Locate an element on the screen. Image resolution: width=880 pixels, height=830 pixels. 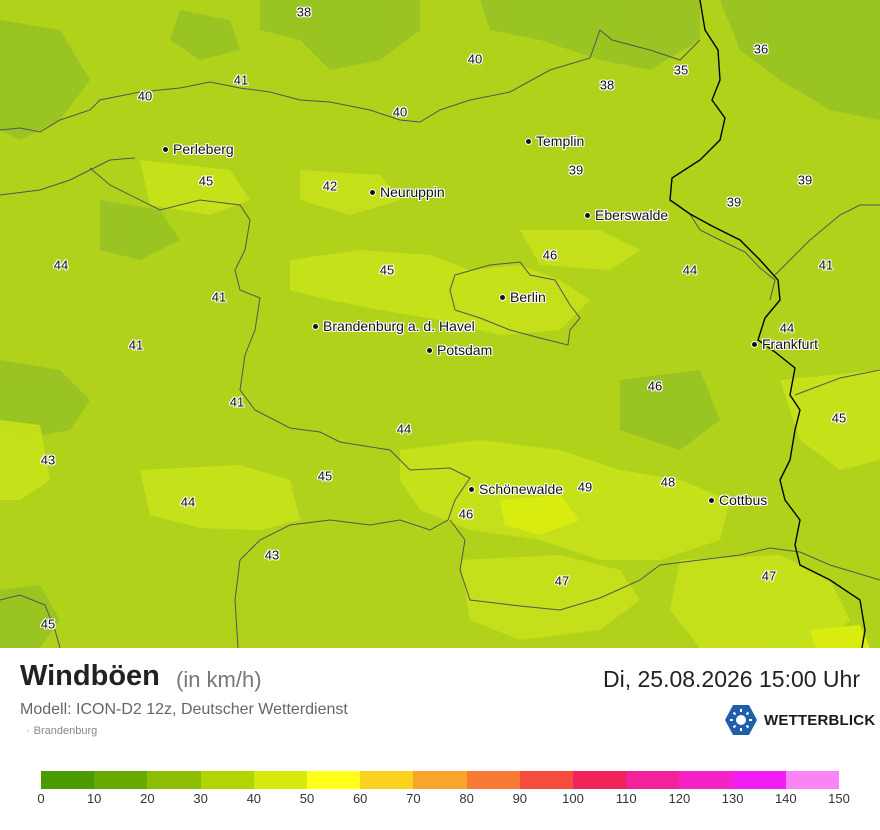
scale-tick-label: 90 is located at coordinates (520, 798).